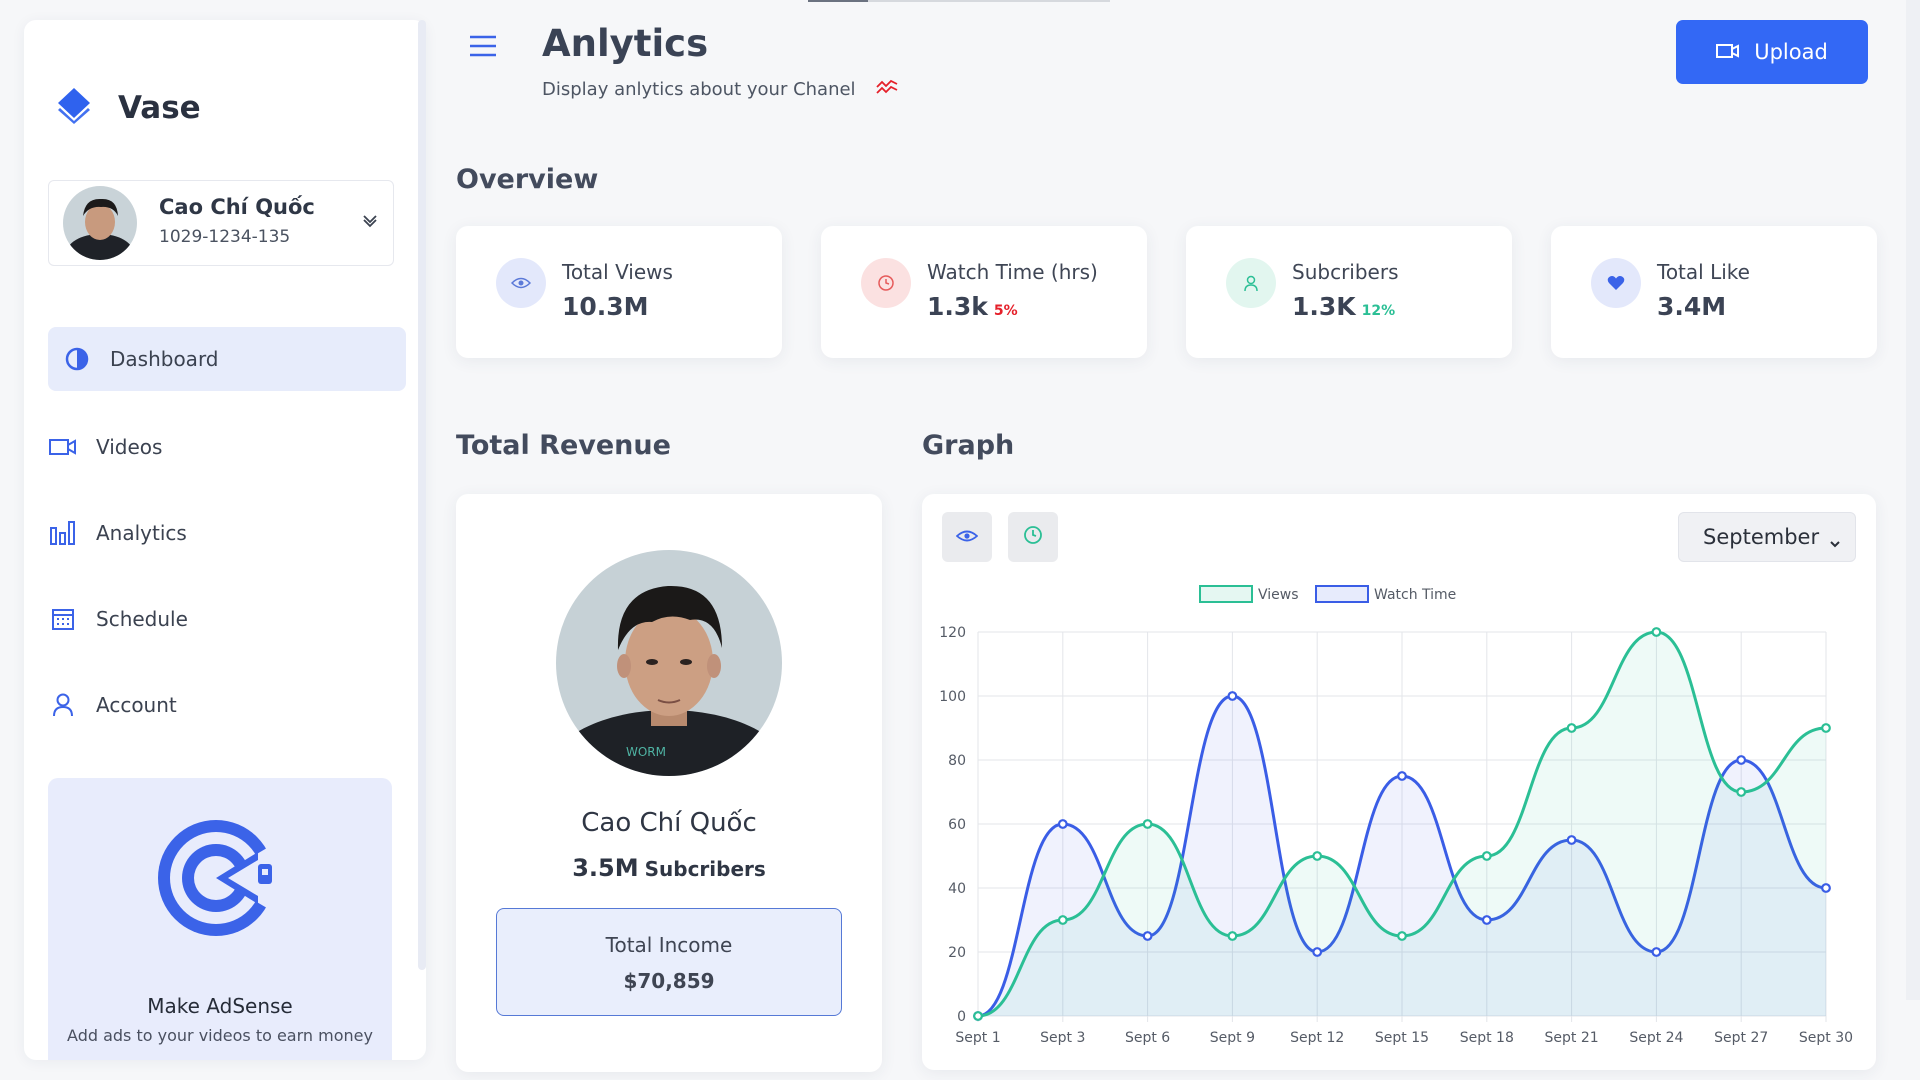  Describe the element at coordinates (521, 283) in the screenshot. I see `eye-icon` at that location.